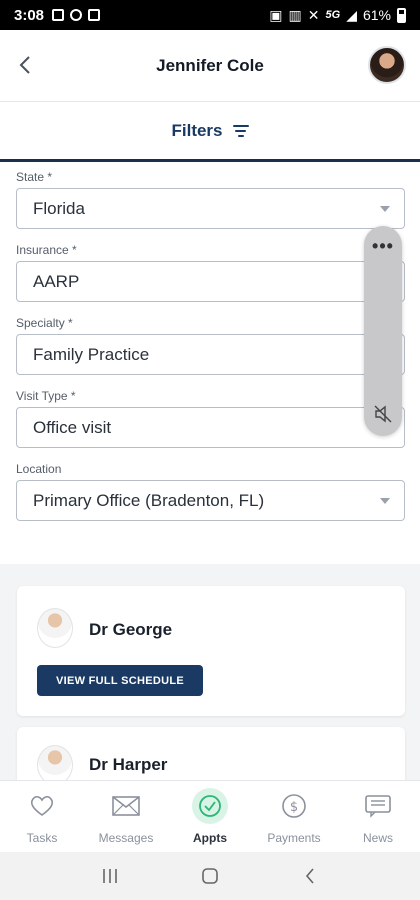 Image resolution: width=420 pixels, height=900 pixels. What do you see at coordinates (387, 65) in the screenshot?
I see `avatar` at bounding box center [387, 65].